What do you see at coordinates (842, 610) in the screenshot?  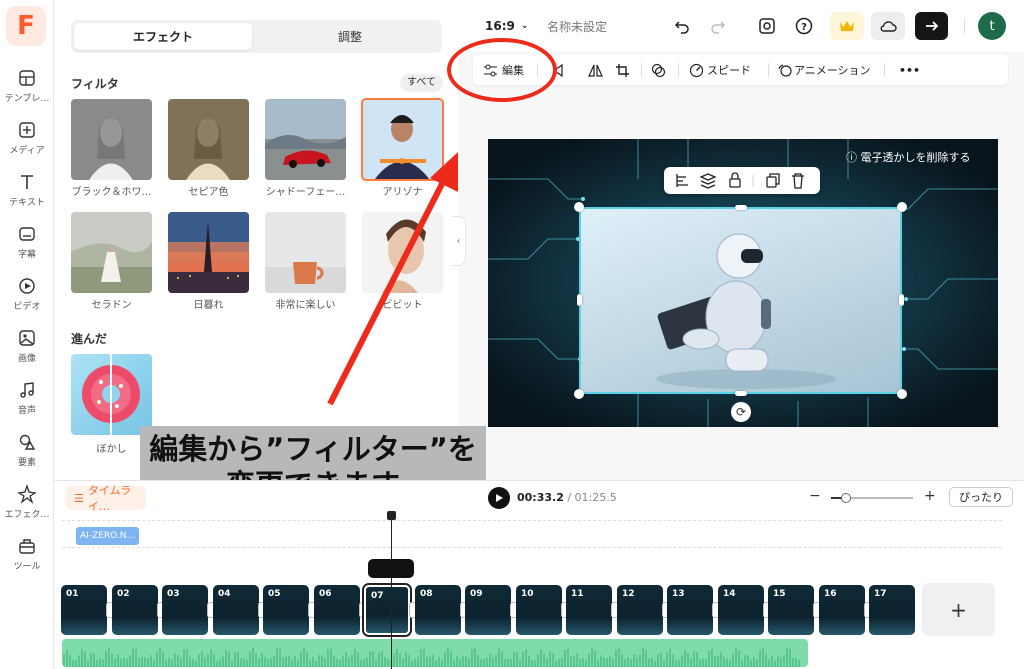 I see `timeline-clip: 16` at bounding box center [842, 610].